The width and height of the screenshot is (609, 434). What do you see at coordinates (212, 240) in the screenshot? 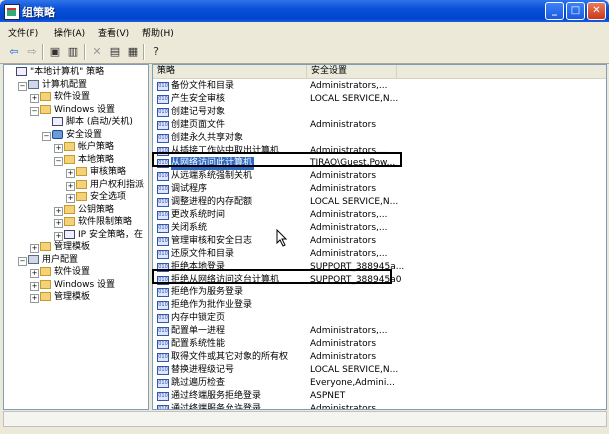
I see `policy-name: 管理审核和安全日志` at bounding box center [212, 240].